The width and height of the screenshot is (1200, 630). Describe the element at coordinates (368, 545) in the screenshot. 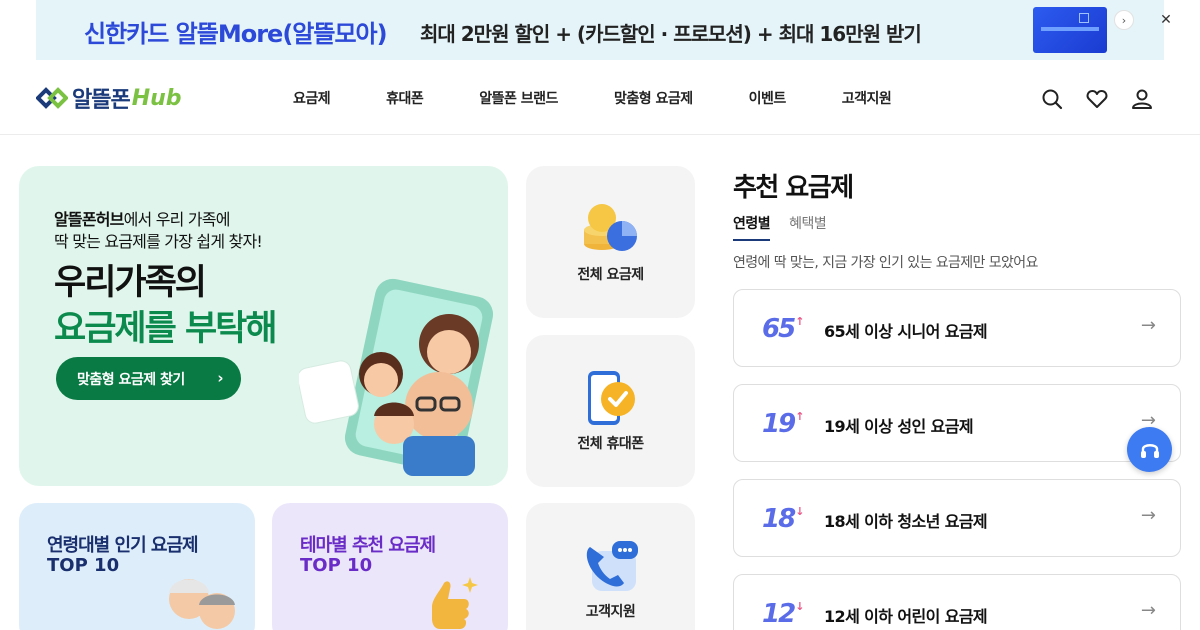

I see `promo-card-title: 테마별 추천 요금제` at that location.